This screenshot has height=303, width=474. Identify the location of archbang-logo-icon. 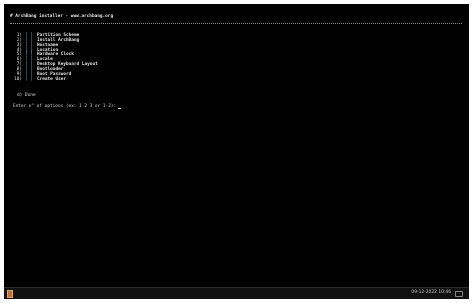
(10, 294).